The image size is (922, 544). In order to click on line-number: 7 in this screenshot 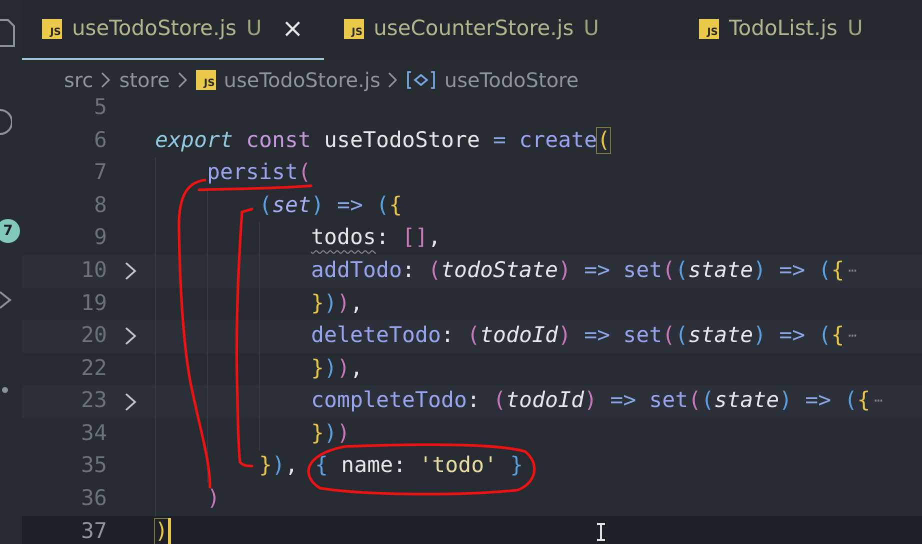, I will do `click(99, 173)`.